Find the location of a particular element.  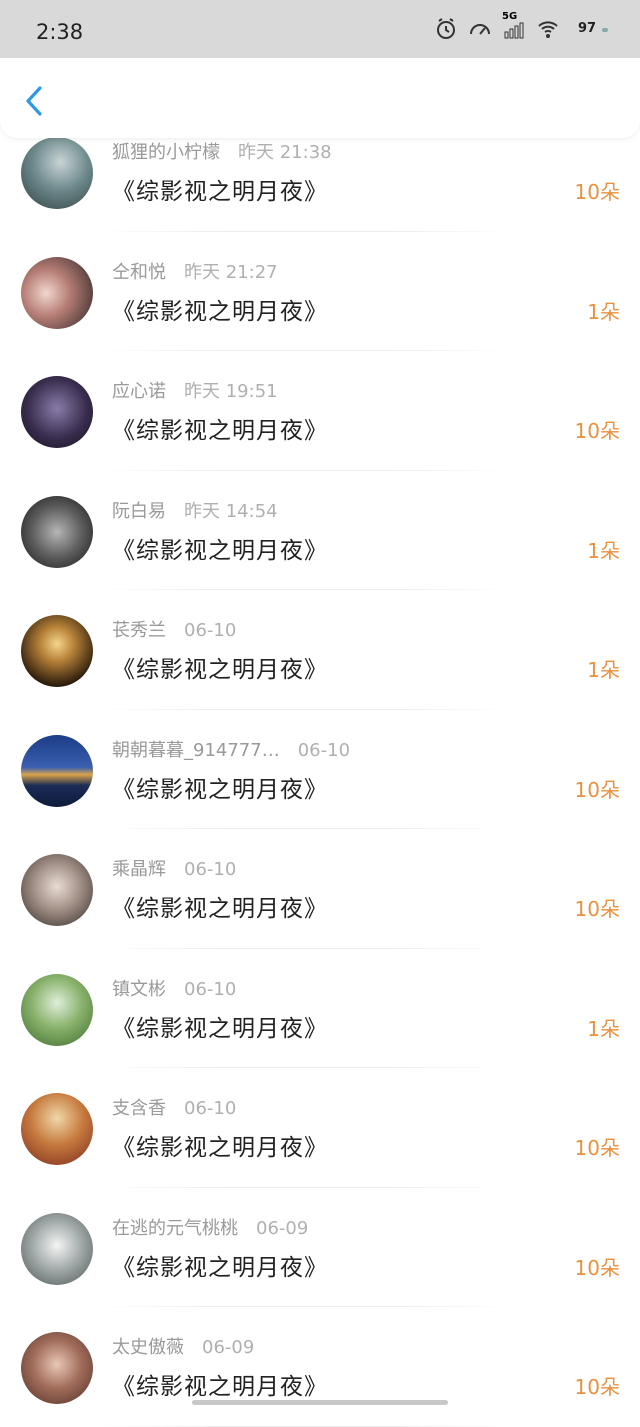

list-item: 镇文彬 06-10 《综影视之明月夜》 1朵 is located at coordinates (320, 1008).